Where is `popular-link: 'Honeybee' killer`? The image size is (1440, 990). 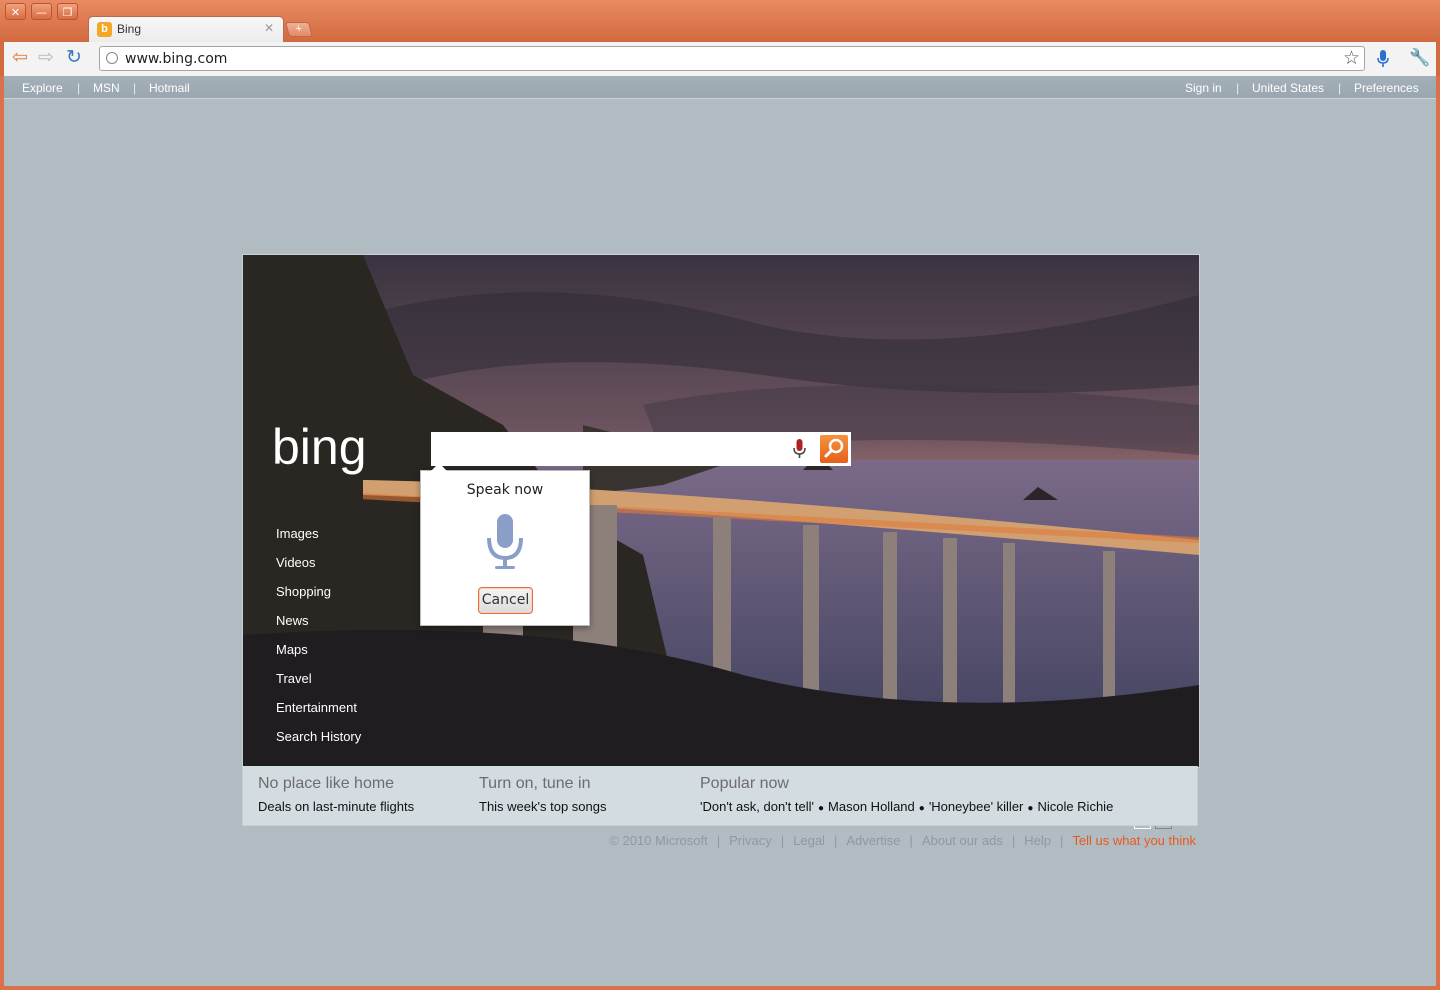 popular-link: 'Honeybee' killer is located at coordinates (976, 806).